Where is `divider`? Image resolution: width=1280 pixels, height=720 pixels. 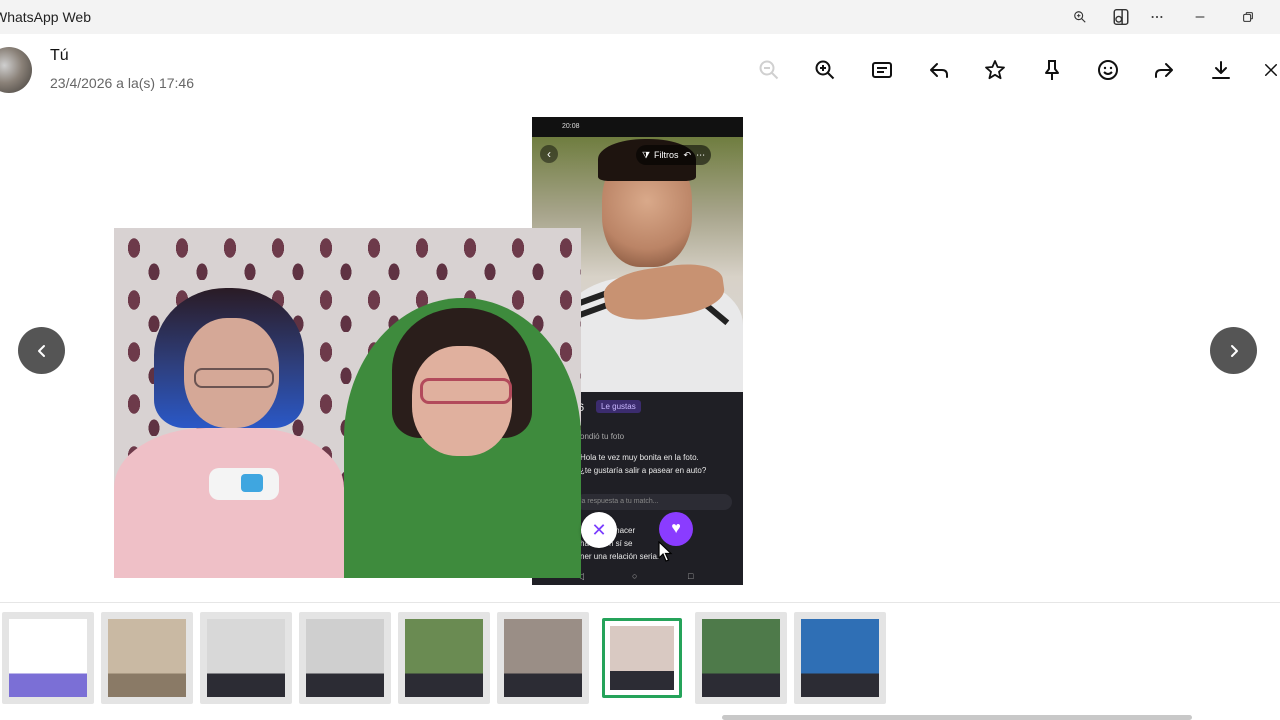
divider is located at coordinates (640, 602).